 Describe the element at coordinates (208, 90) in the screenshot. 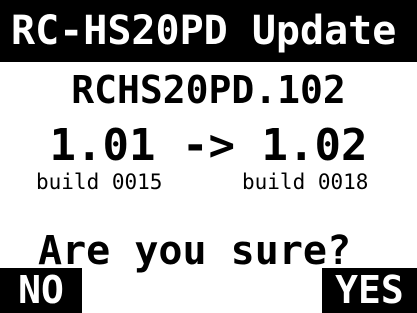

I see `update-filename: RCHS20PD.102` at that location.